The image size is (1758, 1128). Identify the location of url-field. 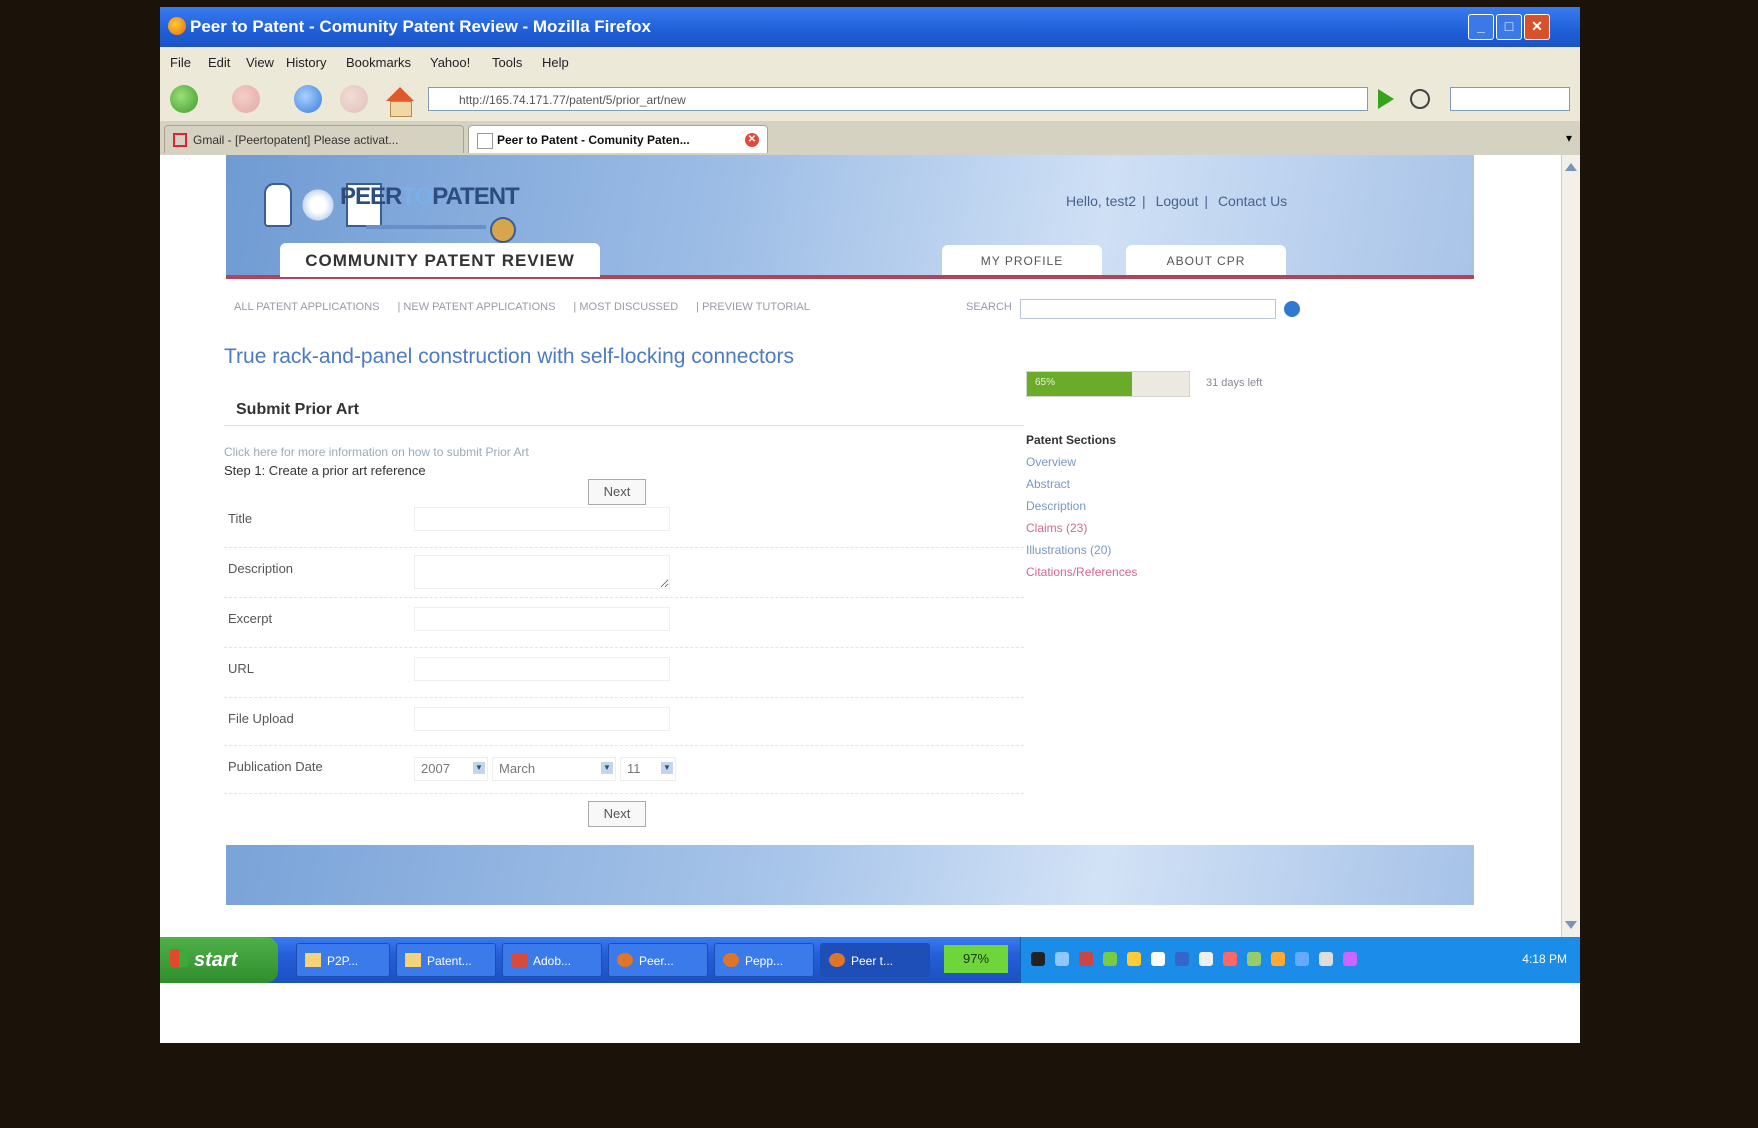
(542, 669).